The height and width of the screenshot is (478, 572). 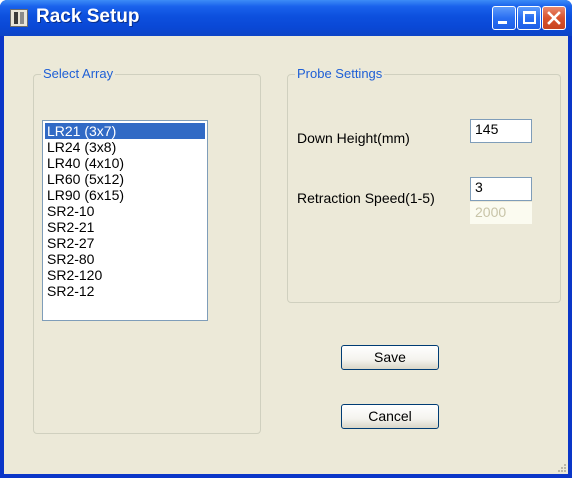 I want to click on cancel-button: Cancel, so click(x=390, y=416).